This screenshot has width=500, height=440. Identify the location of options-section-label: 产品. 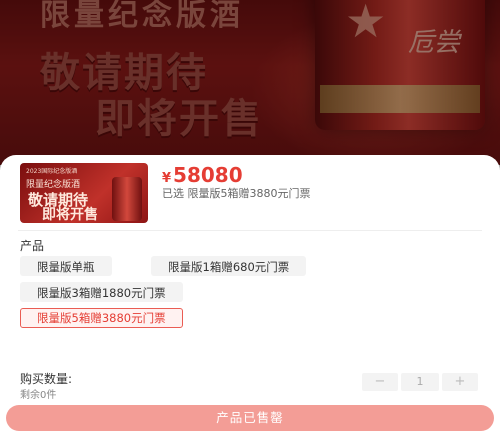
(32, 246).